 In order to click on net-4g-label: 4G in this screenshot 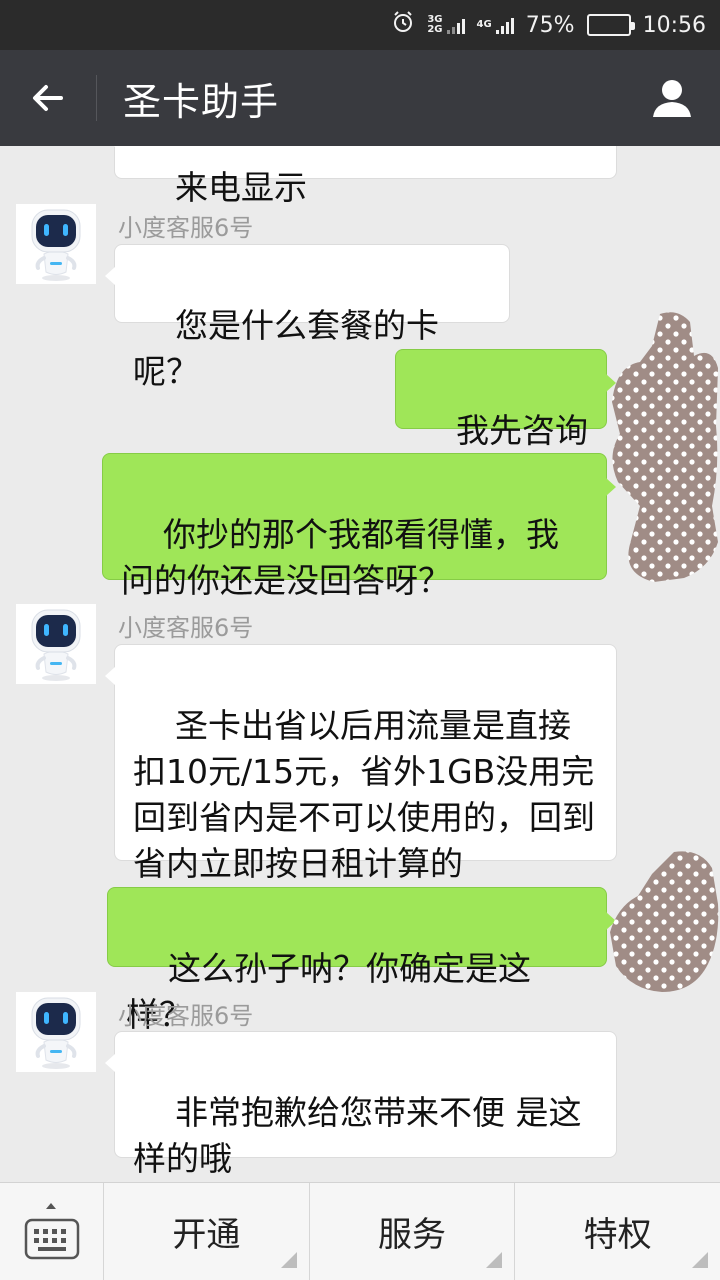, I will do `click(484, 24)`.